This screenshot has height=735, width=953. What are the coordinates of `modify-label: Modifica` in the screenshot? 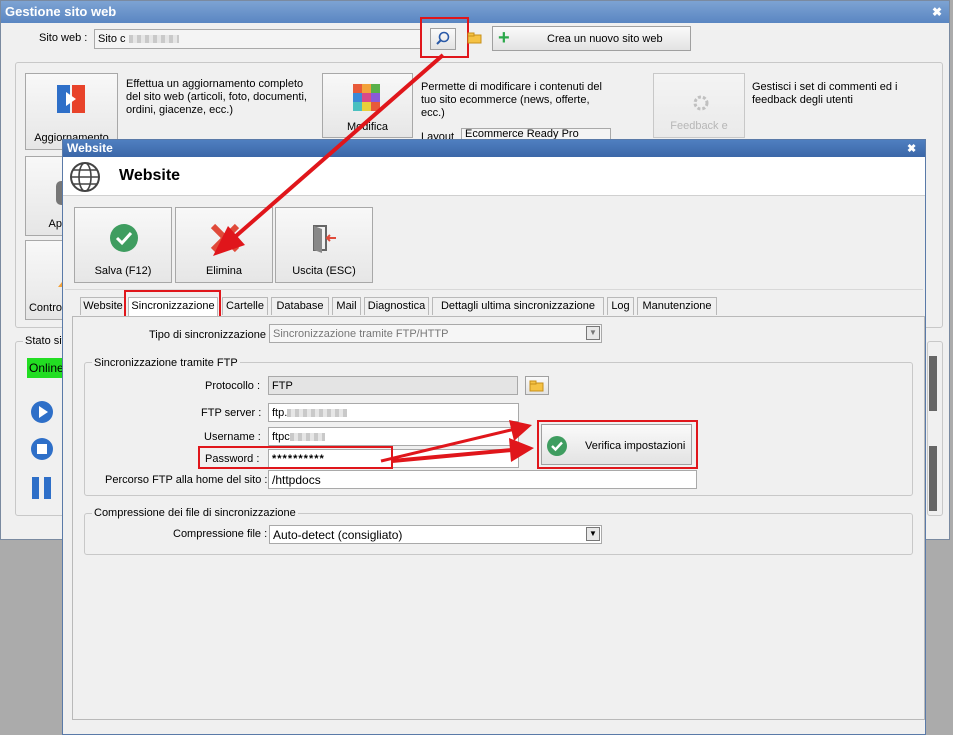 It's located at (367, 127).